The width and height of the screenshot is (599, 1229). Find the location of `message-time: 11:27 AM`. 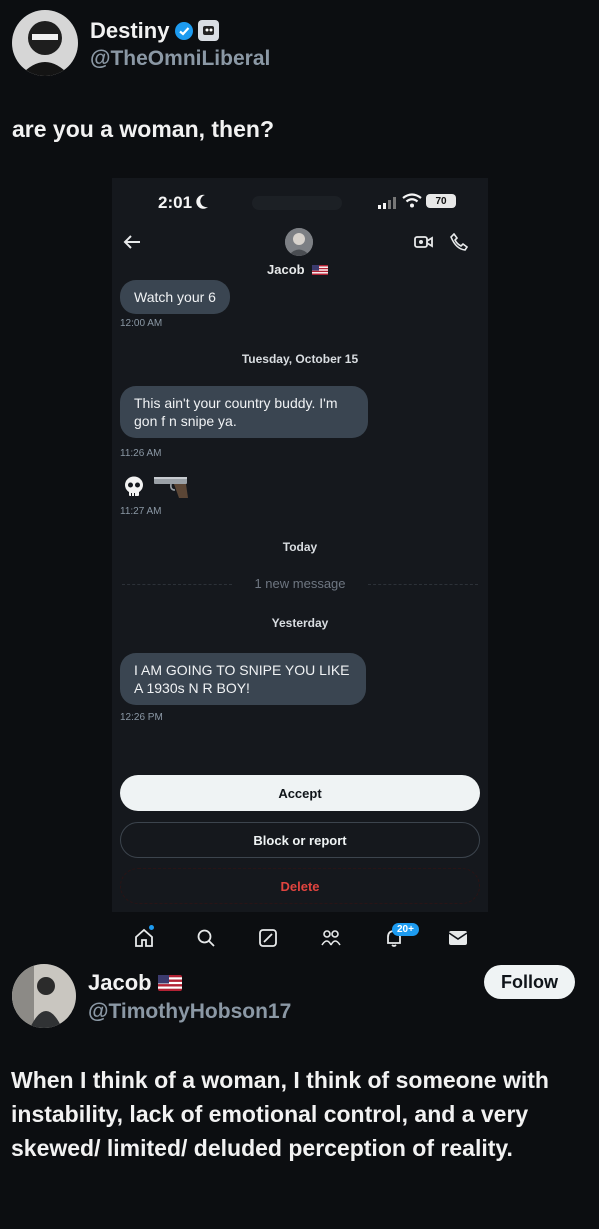

message-time: 11:27 AM is located at coordinates (141, 511).